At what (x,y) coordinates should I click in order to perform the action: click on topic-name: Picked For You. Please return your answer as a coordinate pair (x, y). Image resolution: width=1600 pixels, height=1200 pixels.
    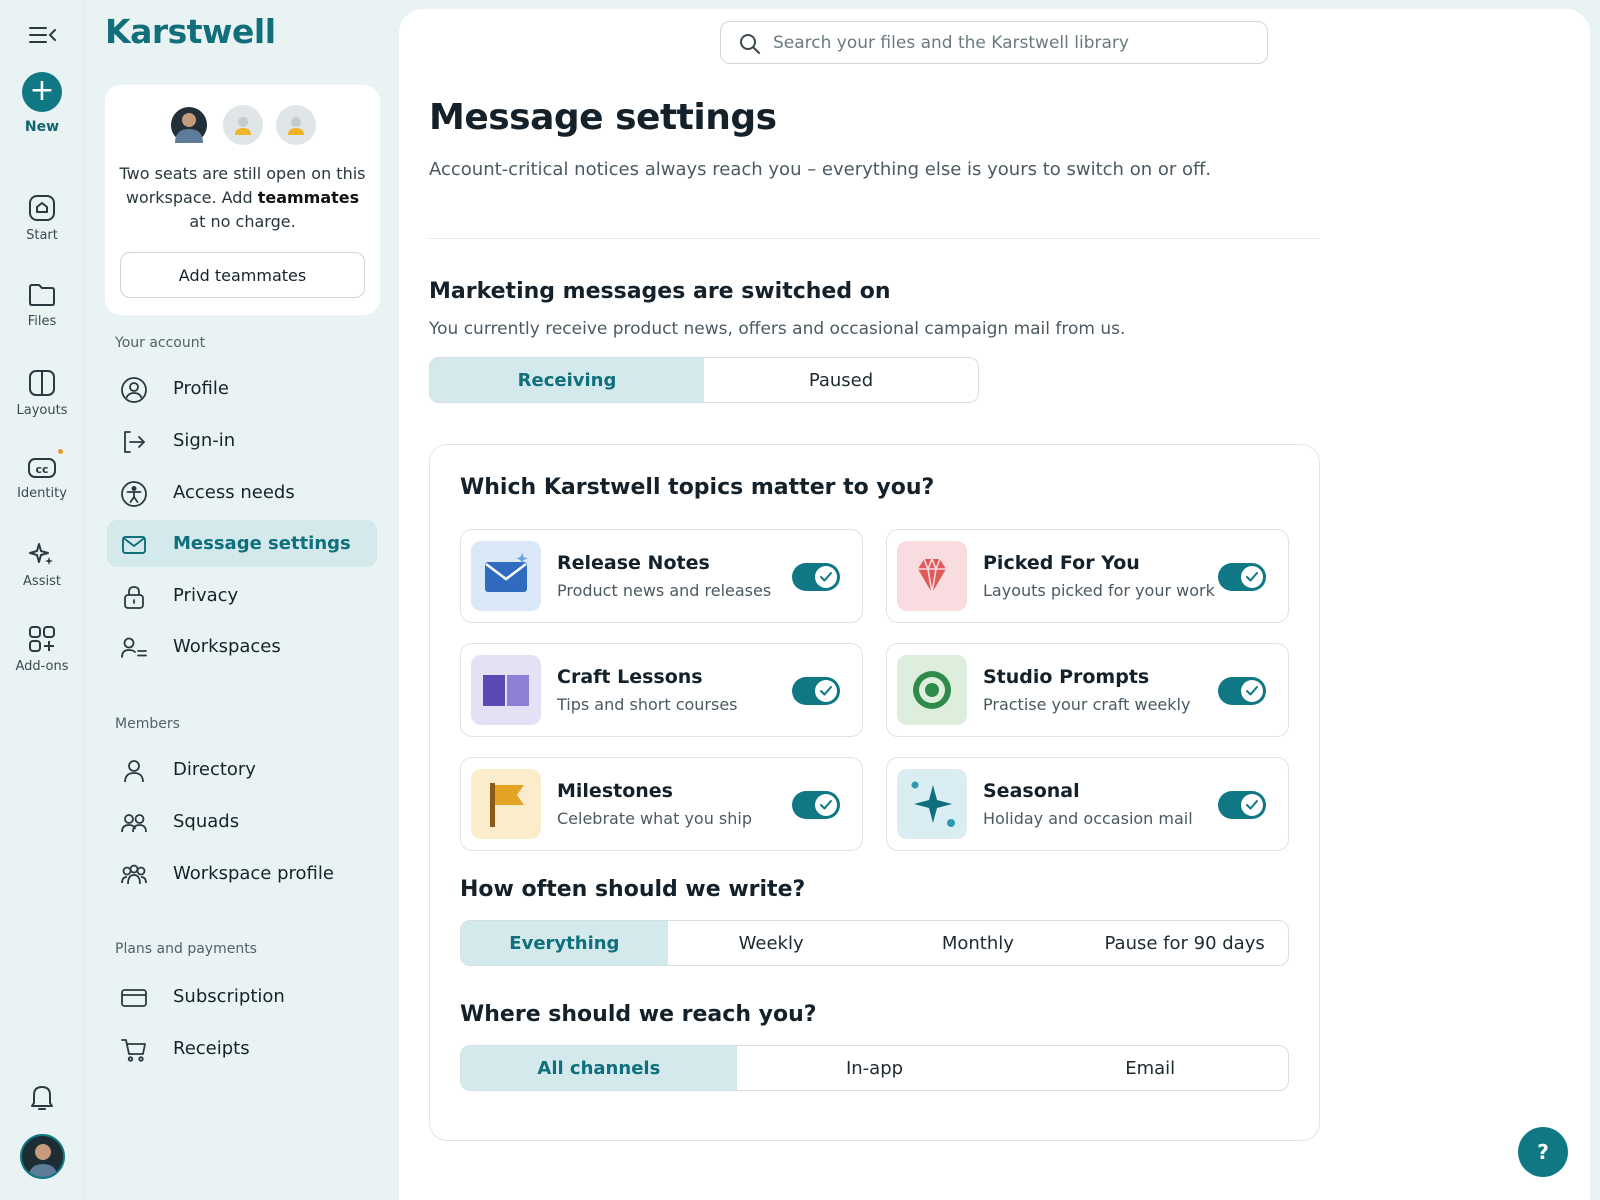
    Looking at the image, I should click on (1061, 563).